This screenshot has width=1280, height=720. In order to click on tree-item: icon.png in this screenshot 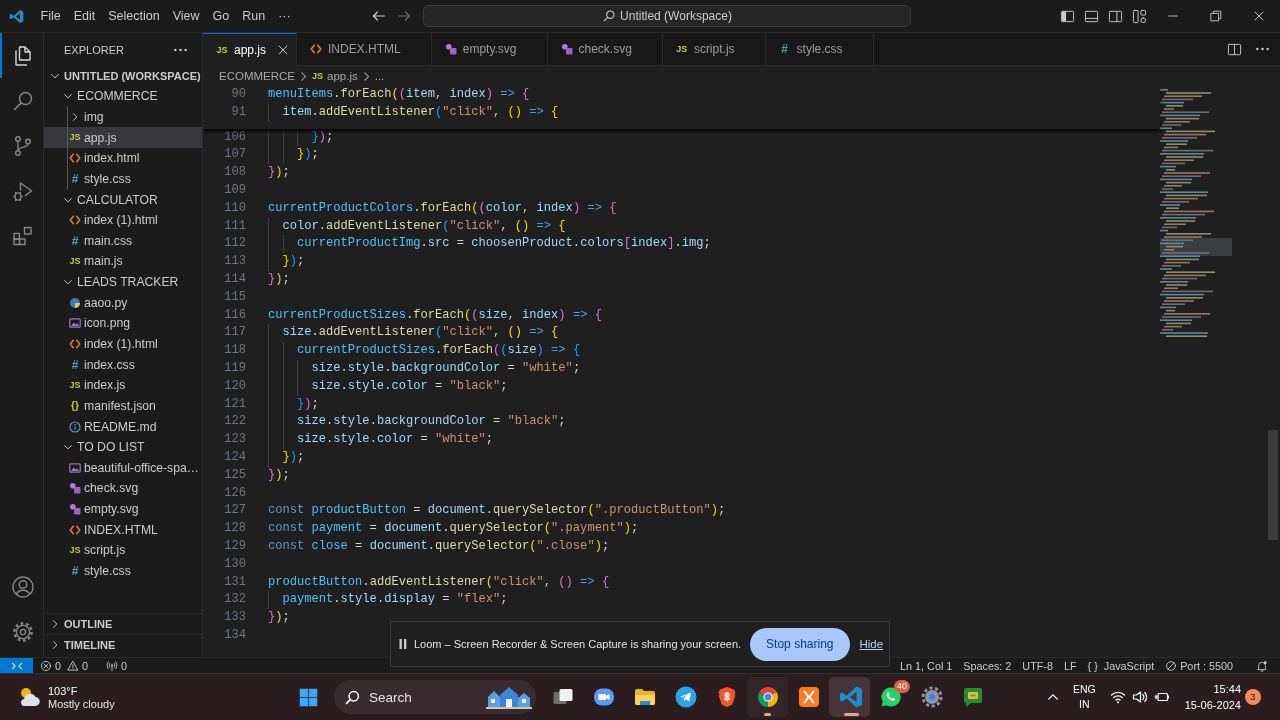, I will do `click(123, 323)`.